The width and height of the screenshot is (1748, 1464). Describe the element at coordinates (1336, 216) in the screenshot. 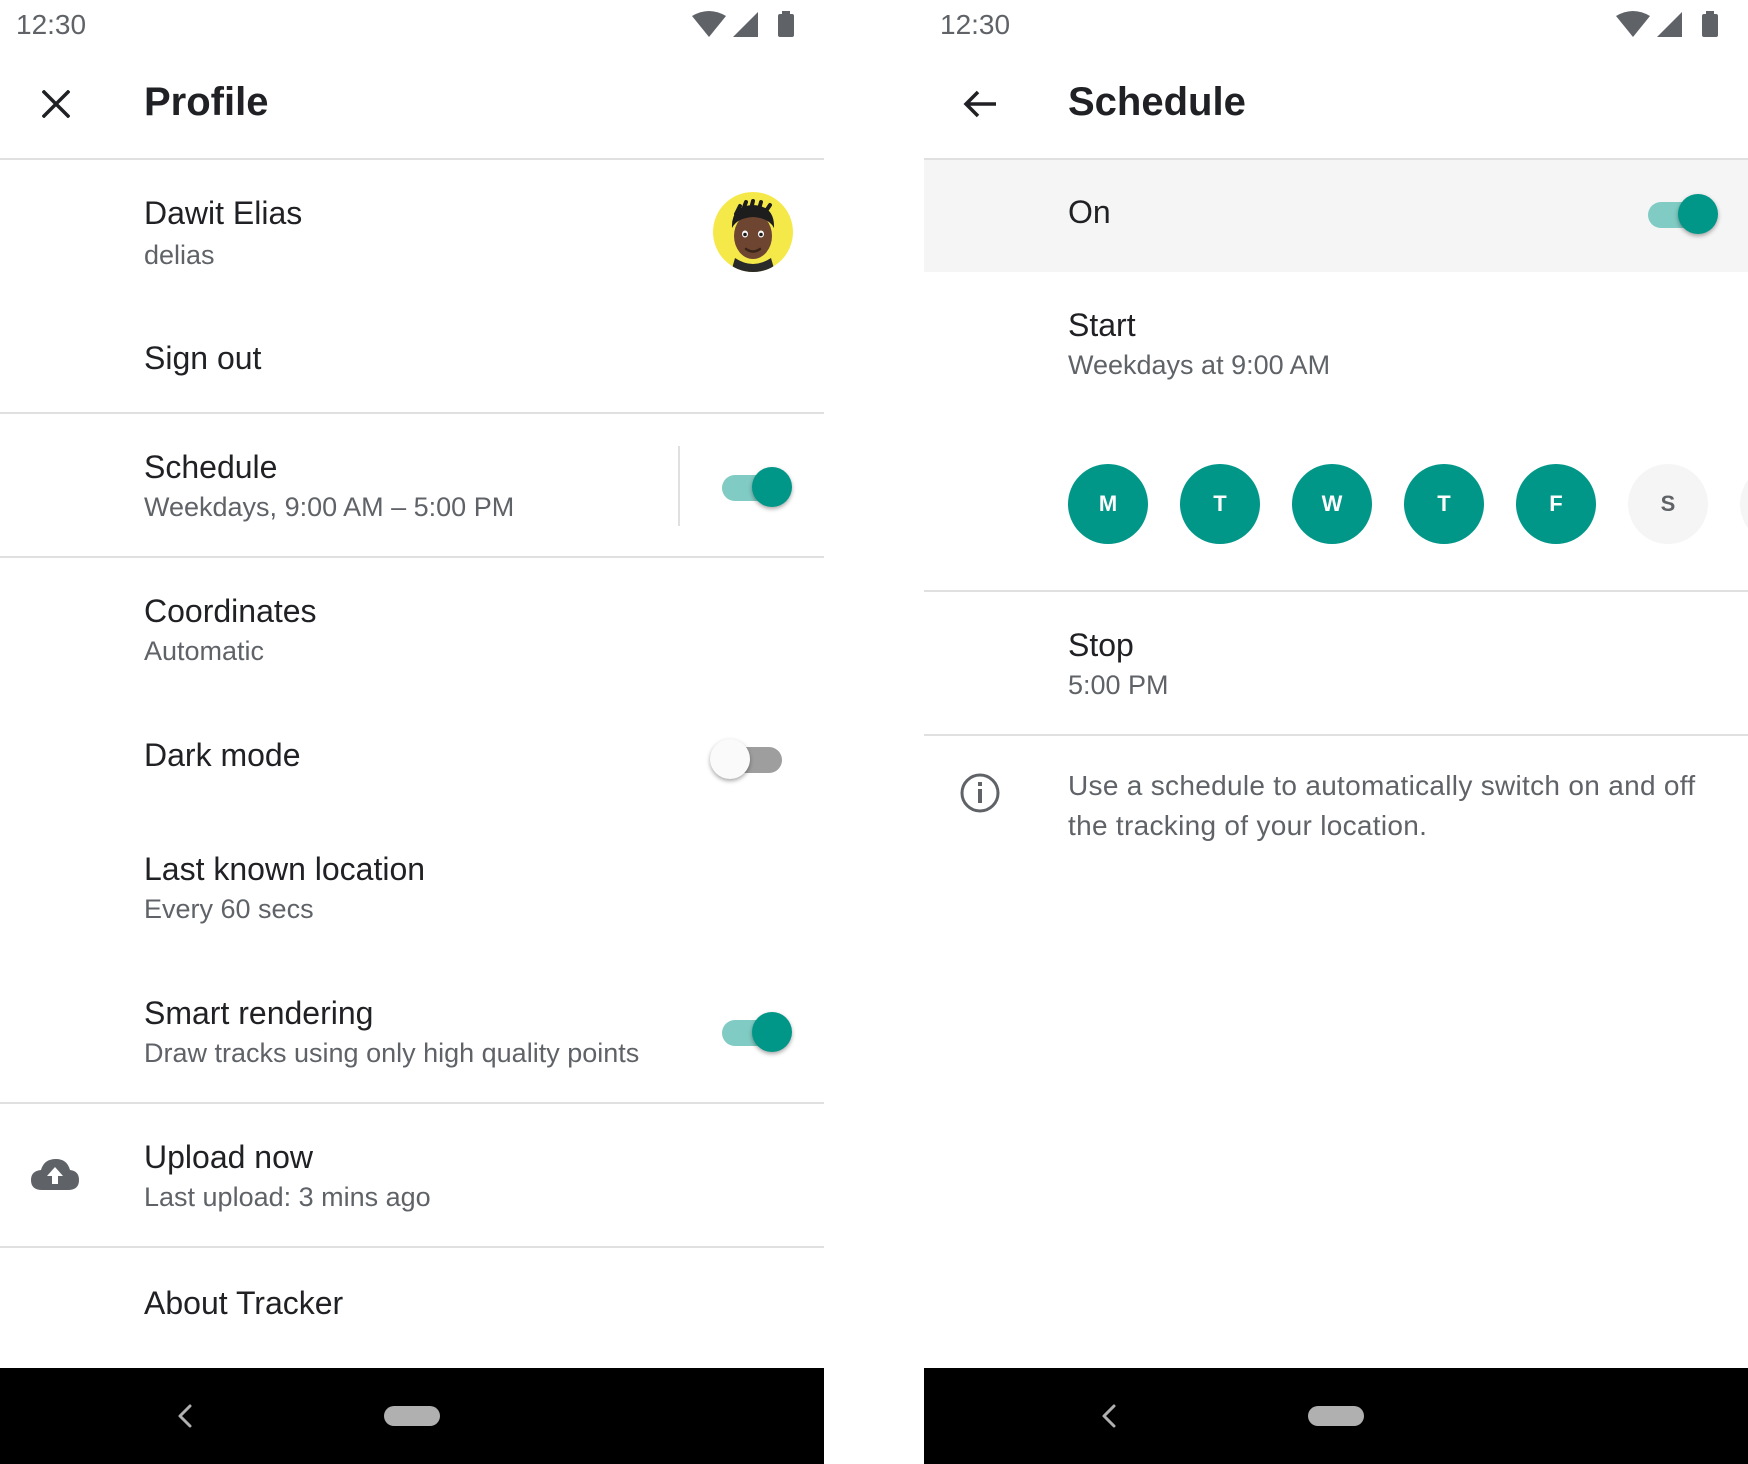

I see `schedule-on-row: On` at that location.